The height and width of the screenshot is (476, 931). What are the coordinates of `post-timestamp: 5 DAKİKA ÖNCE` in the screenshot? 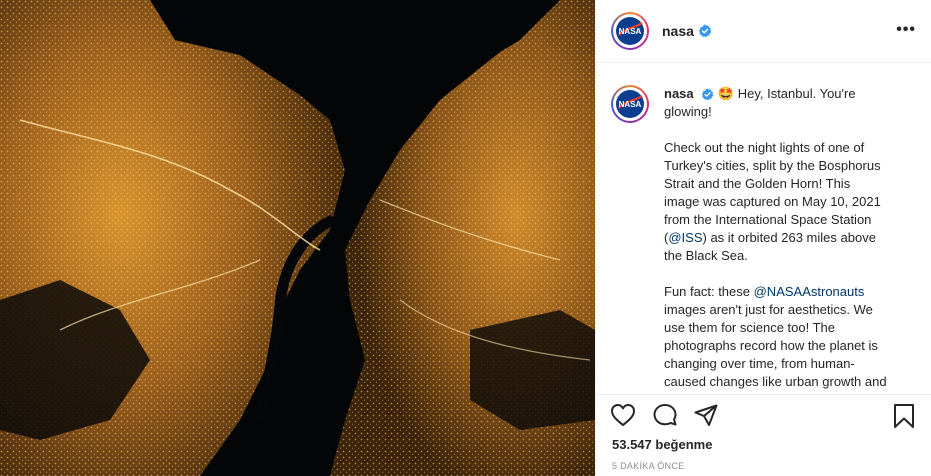 It's located at (648, 466).